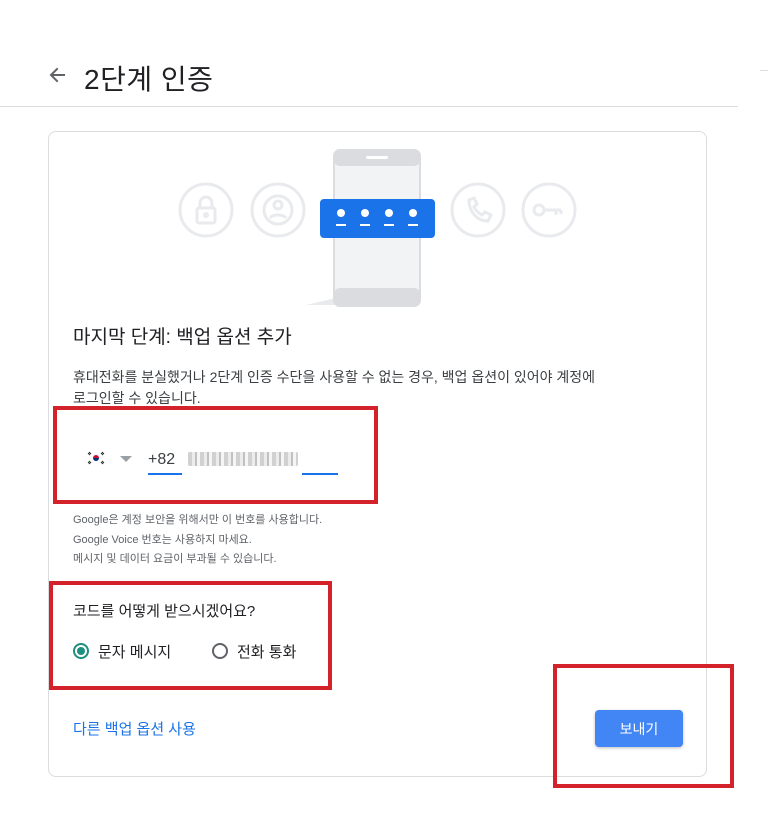  Describe the element at coordinates (278, 210) in the screenshot. I see `account-circle-icon` at that location.